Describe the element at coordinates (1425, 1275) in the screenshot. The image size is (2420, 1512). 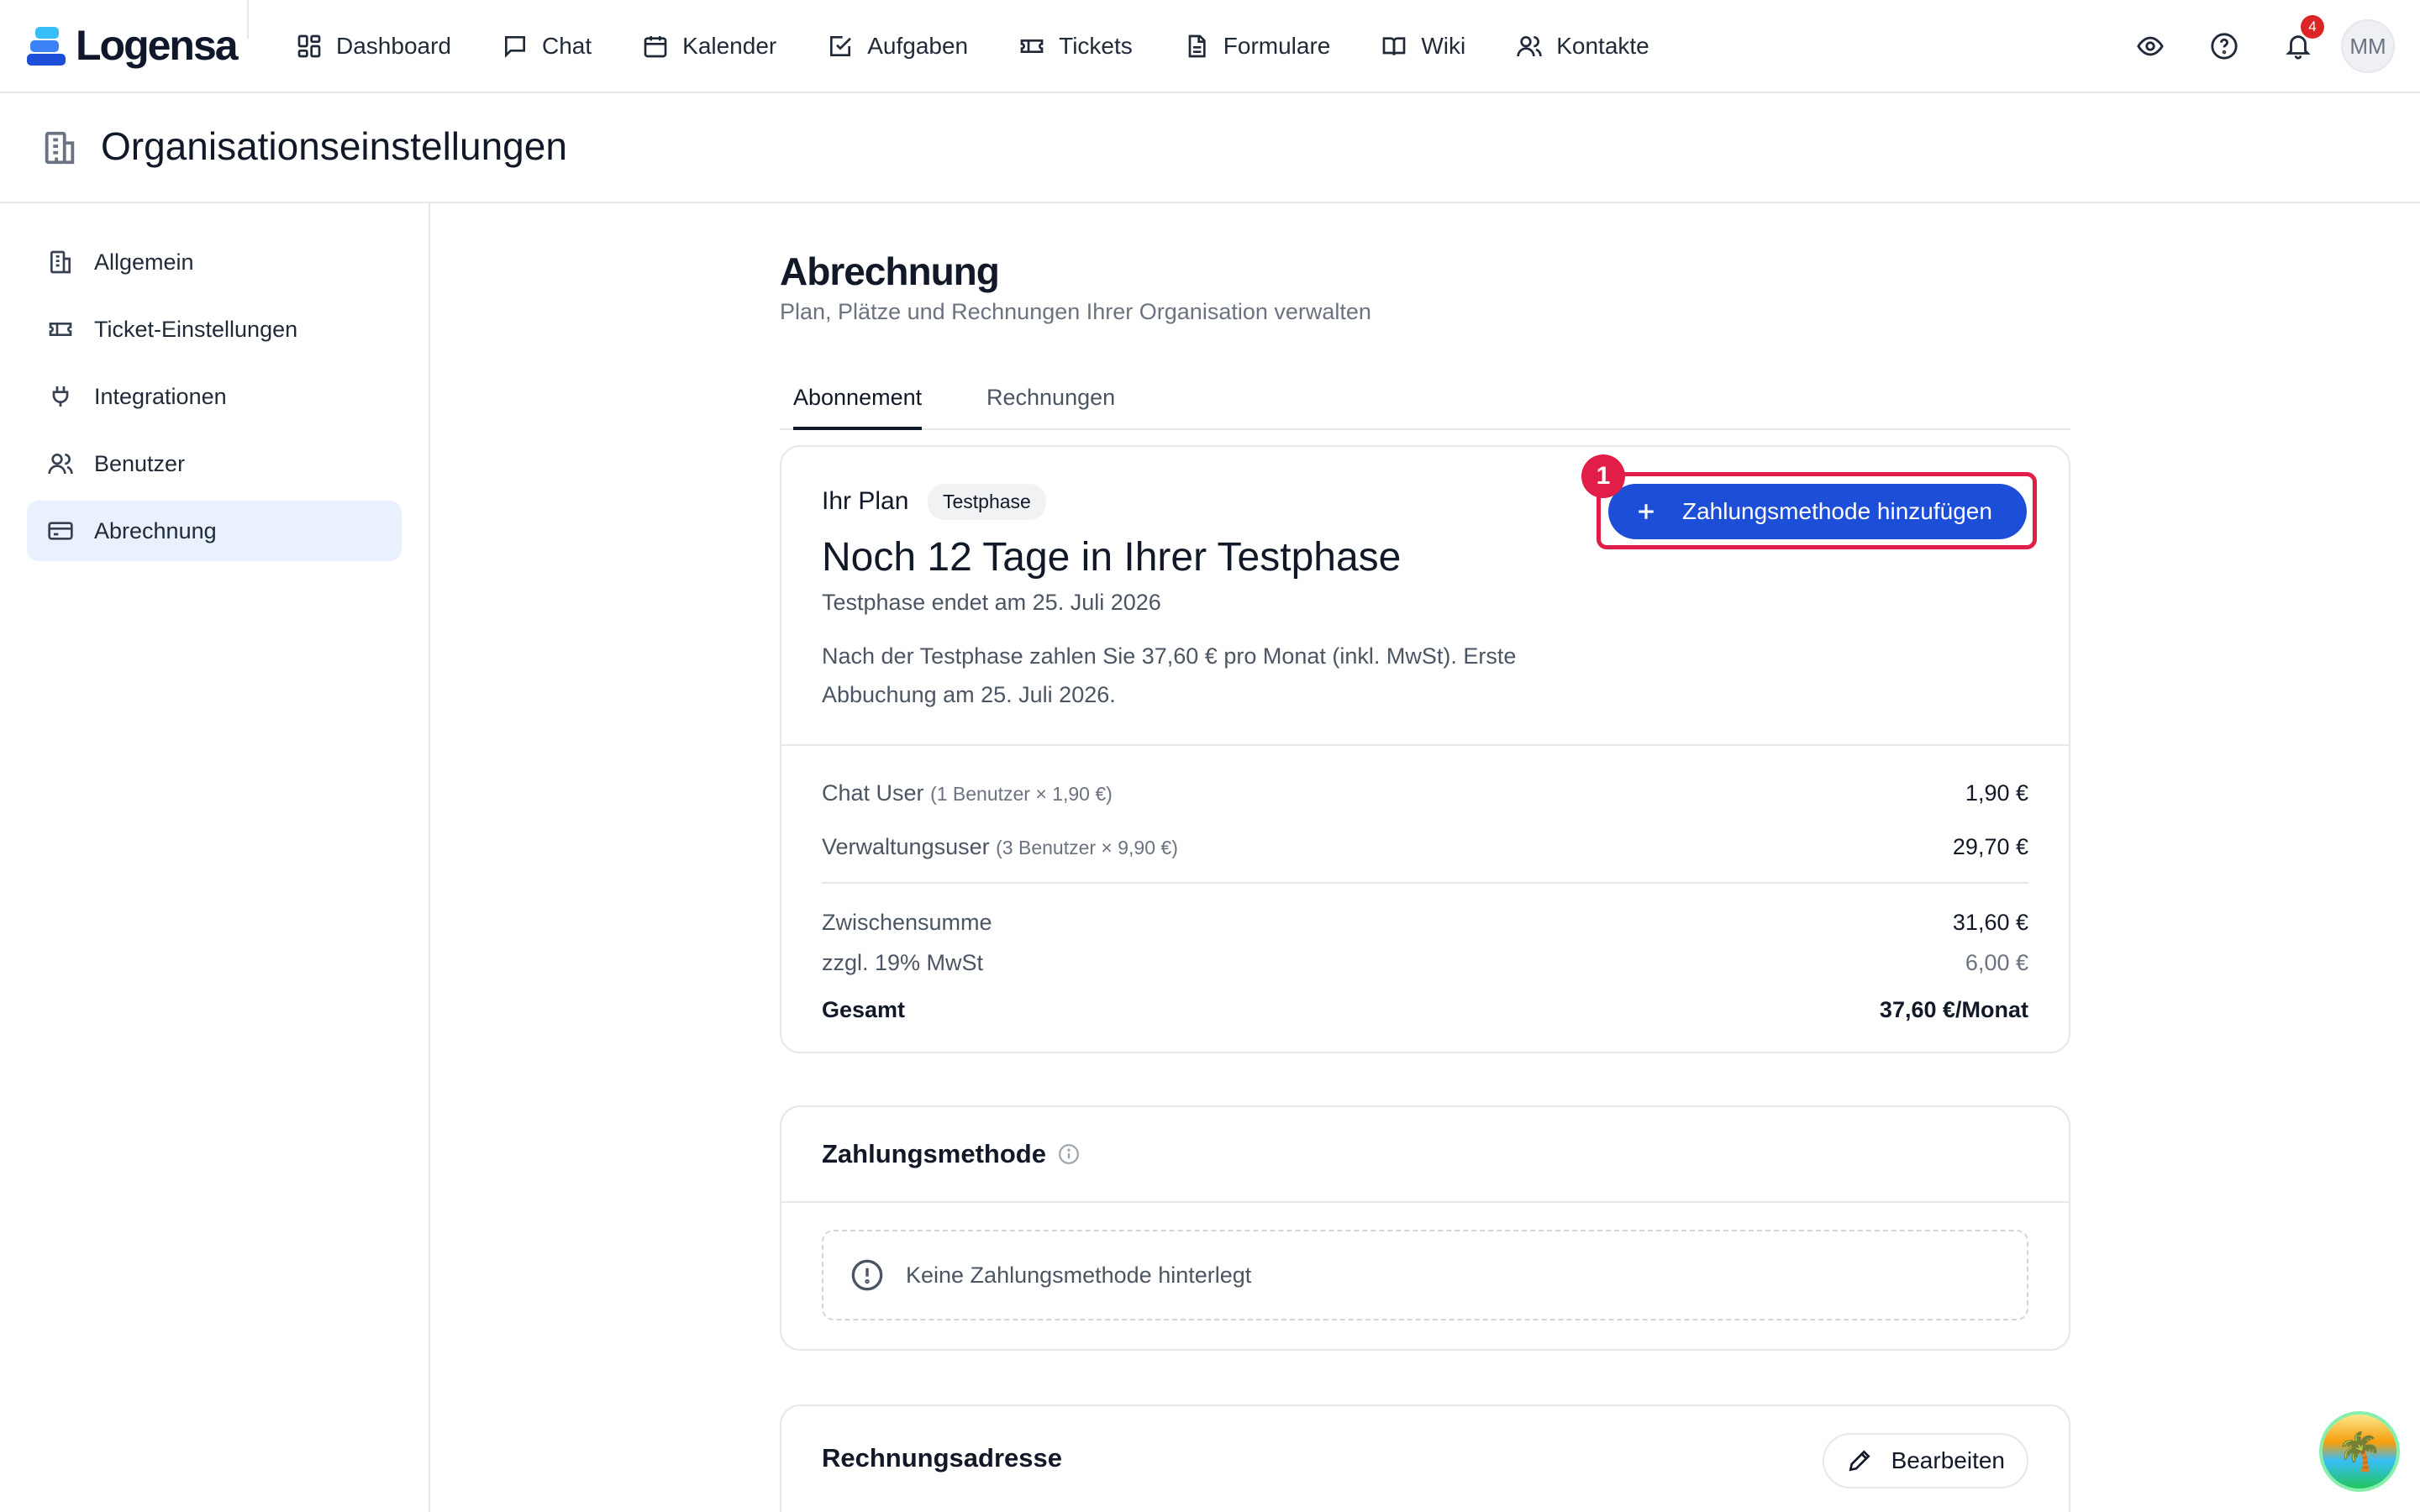
I see `empty-payment-state: Keine Zahlungsmethode hinterlegt` at that location.